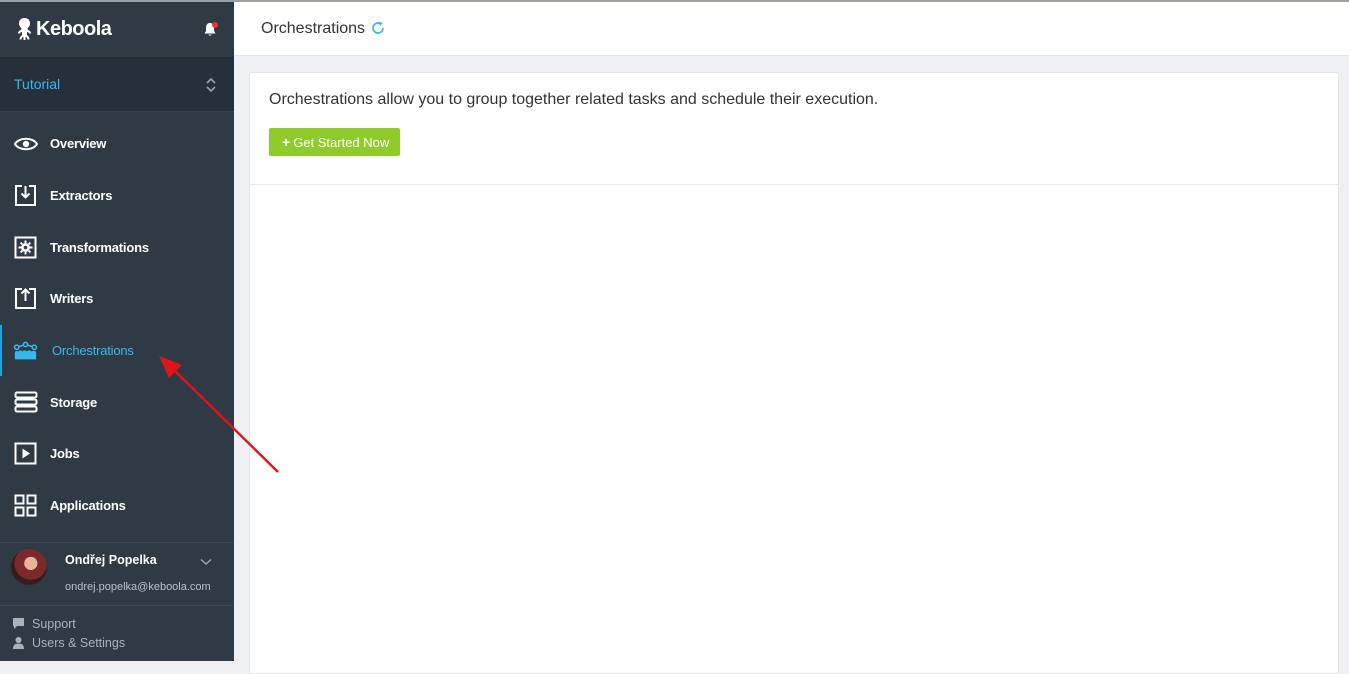  I want to click on app-logo: Keboola, so click(64, 29).